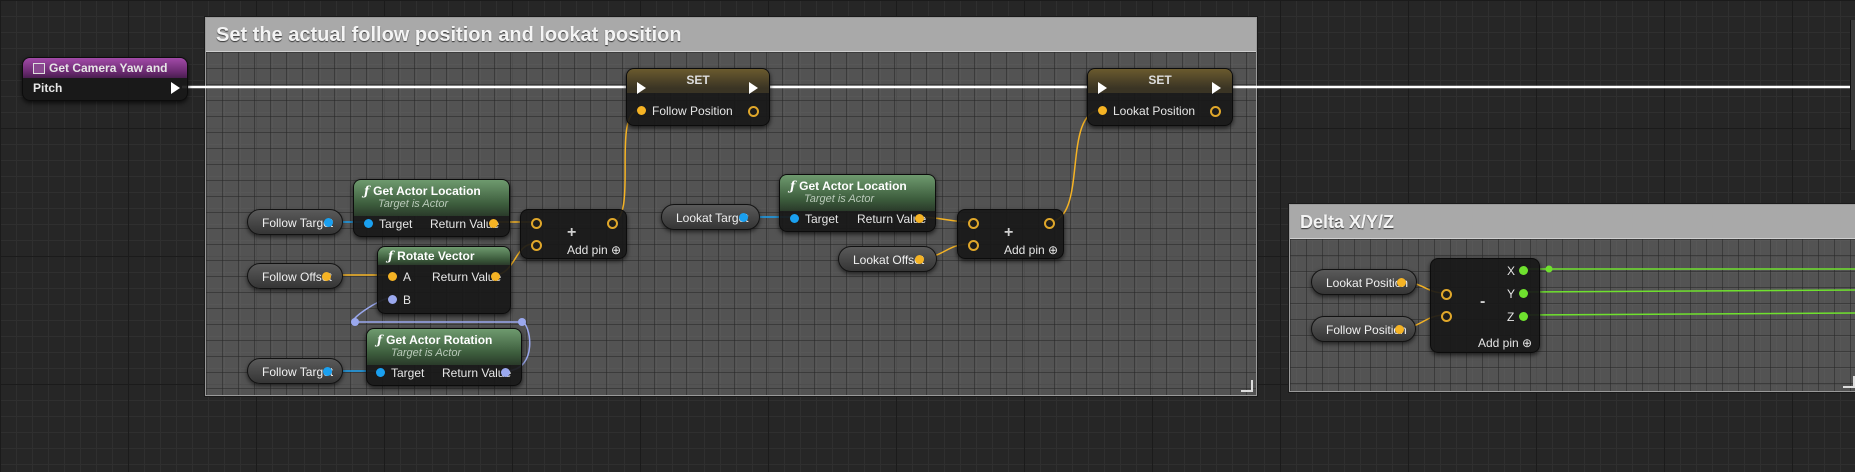  What do you see at coordinates (698, 97) in the screenshot?
I see `set-follow-position-node: SET Follow Position` at bounding box center [698, 97].